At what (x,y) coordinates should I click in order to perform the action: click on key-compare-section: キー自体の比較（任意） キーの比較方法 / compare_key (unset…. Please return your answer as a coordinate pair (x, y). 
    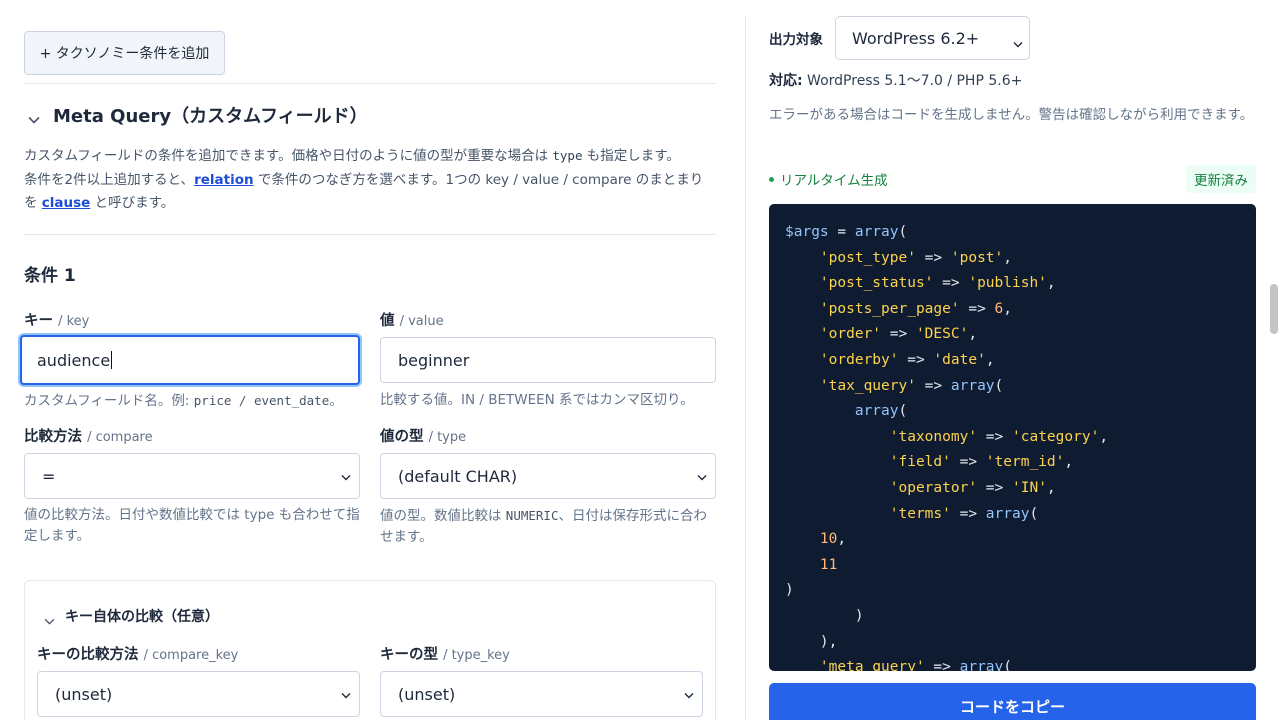
    Looking at the image, I should click on (370, 650).